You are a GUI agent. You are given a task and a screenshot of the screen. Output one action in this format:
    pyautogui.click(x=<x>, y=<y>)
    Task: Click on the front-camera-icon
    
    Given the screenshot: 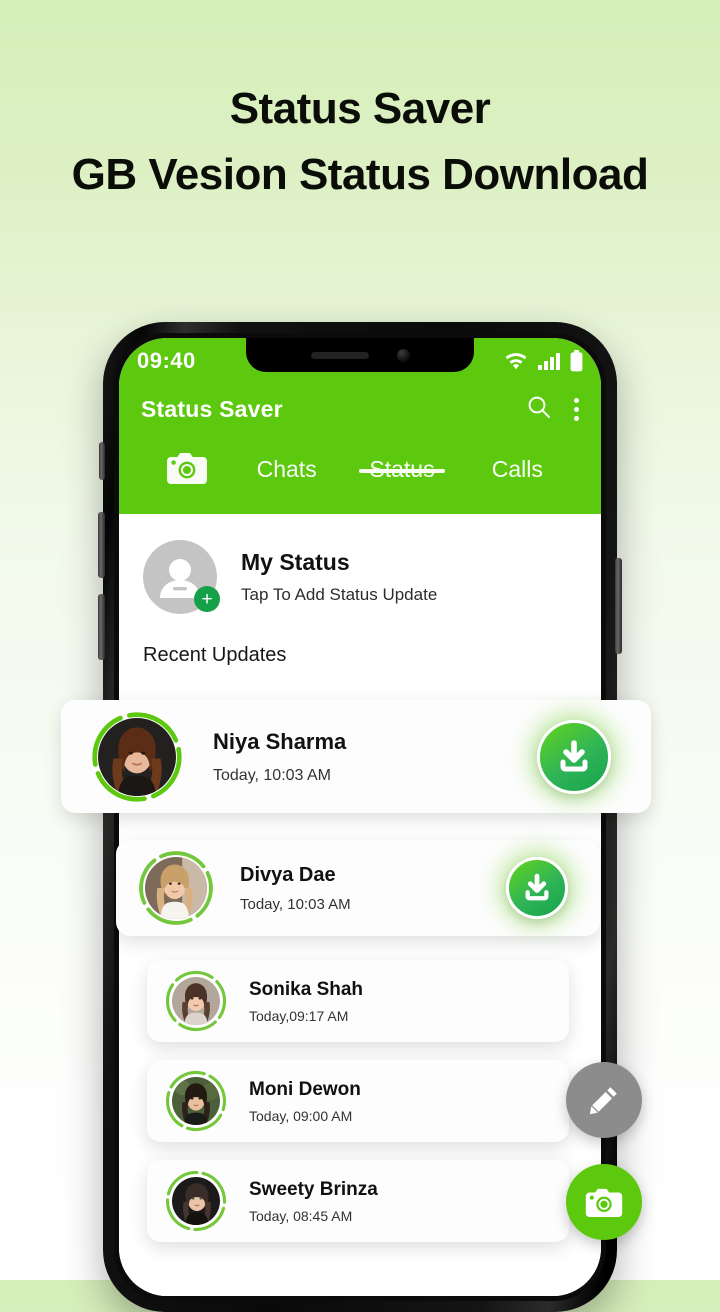 What is the action you would take?
    pyautogui.click(x=403, y=355)
    